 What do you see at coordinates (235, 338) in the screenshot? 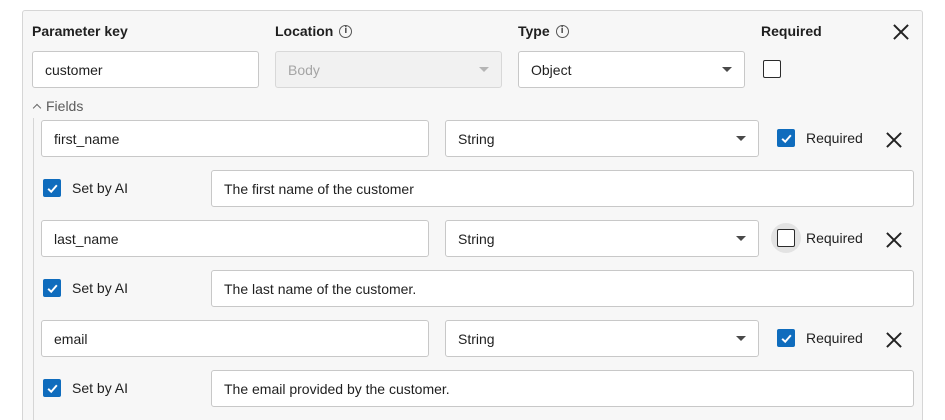
I see `field-name-input: email` at bounding box center [235, 338].